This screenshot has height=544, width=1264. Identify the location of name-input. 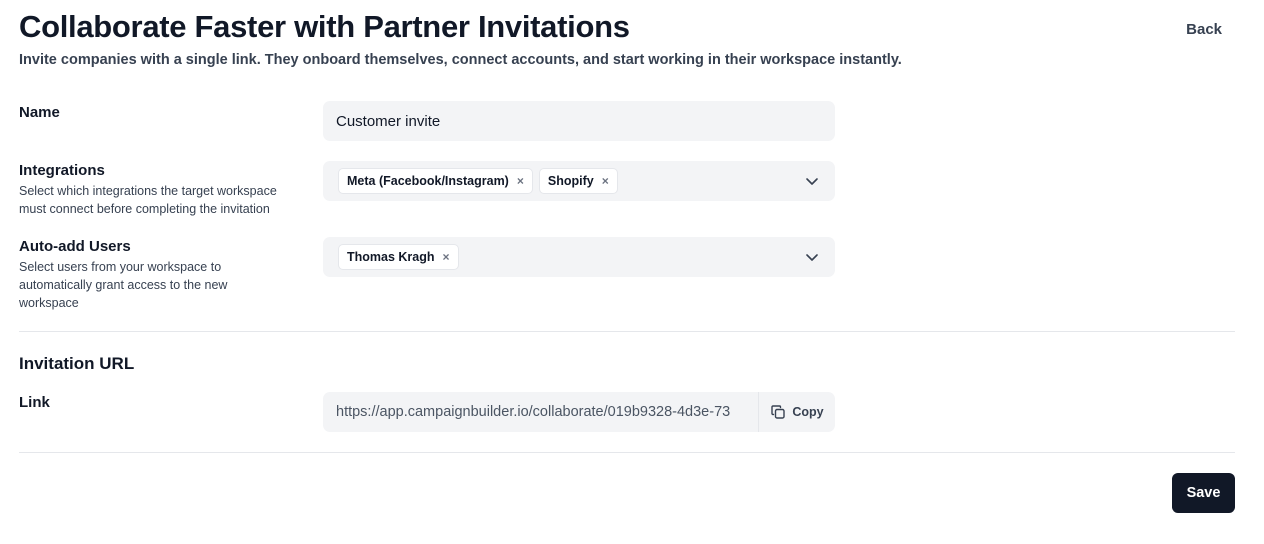
(579, 121).